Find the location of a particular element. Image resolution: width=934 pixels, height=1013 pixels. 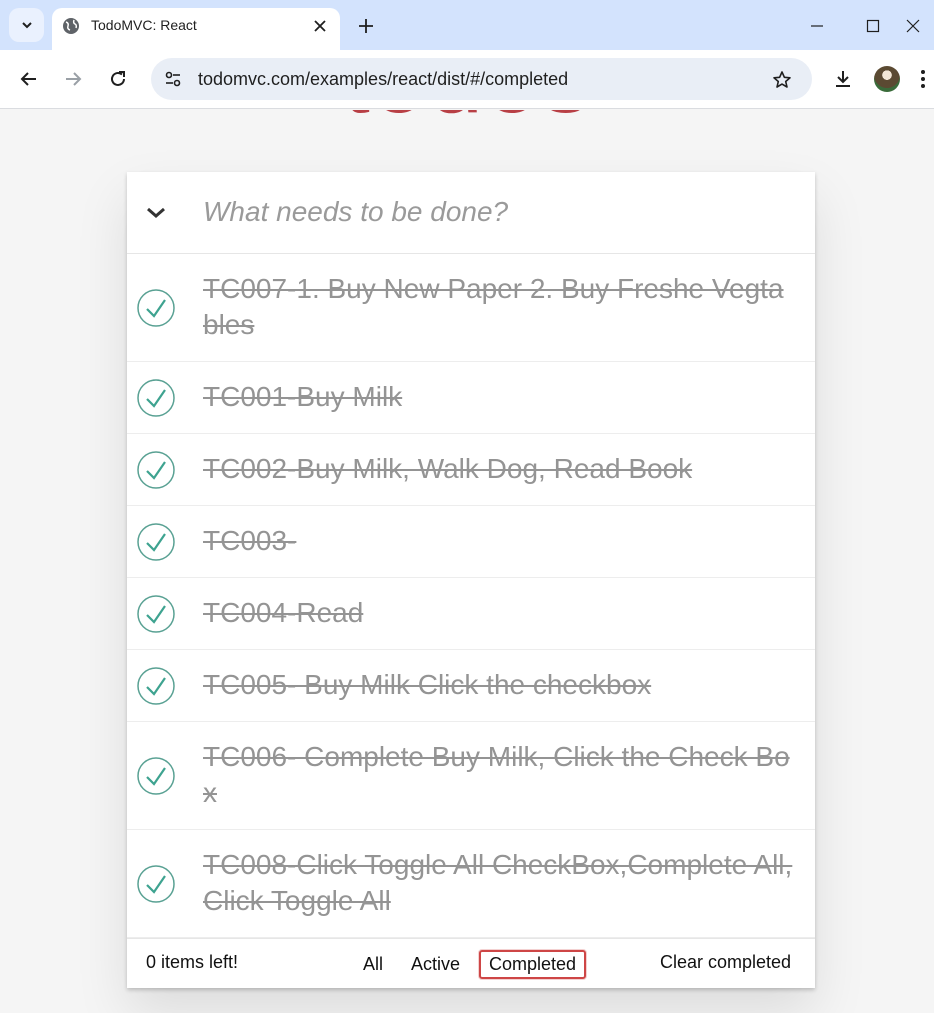

back-button is located at coordinates (29, 79).